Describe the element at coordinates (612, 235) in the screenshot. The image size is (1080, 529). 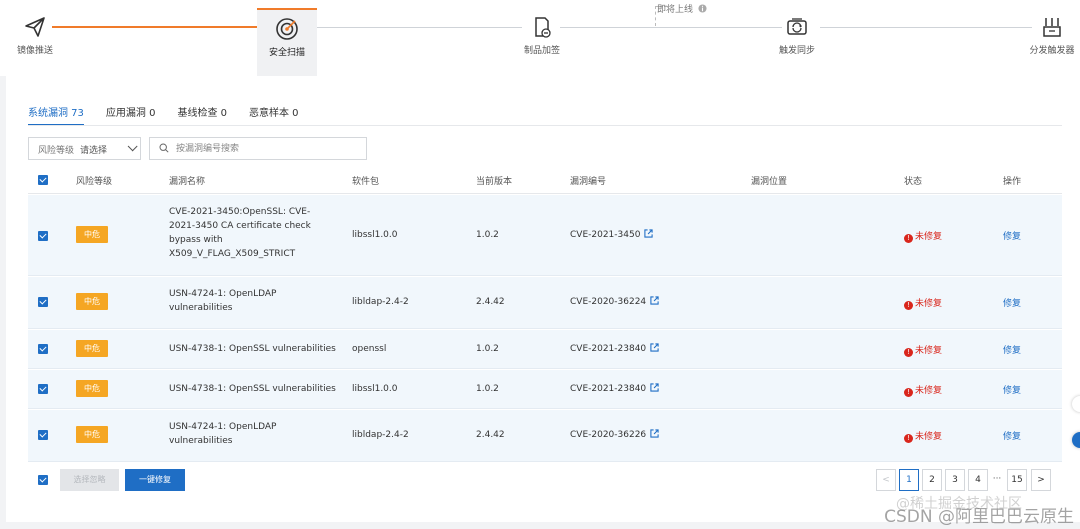
I see `cve-id: CVE-2021-3450` at that location.